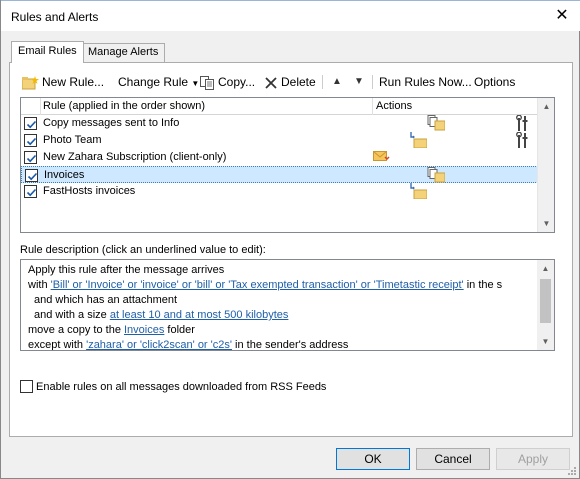 This screenshot has height=479, width=580. What do you see at coordinates (279, 191) in the screenshot?
I see `rule-row: FastHosts invoices` at bounding box center [279, 191].